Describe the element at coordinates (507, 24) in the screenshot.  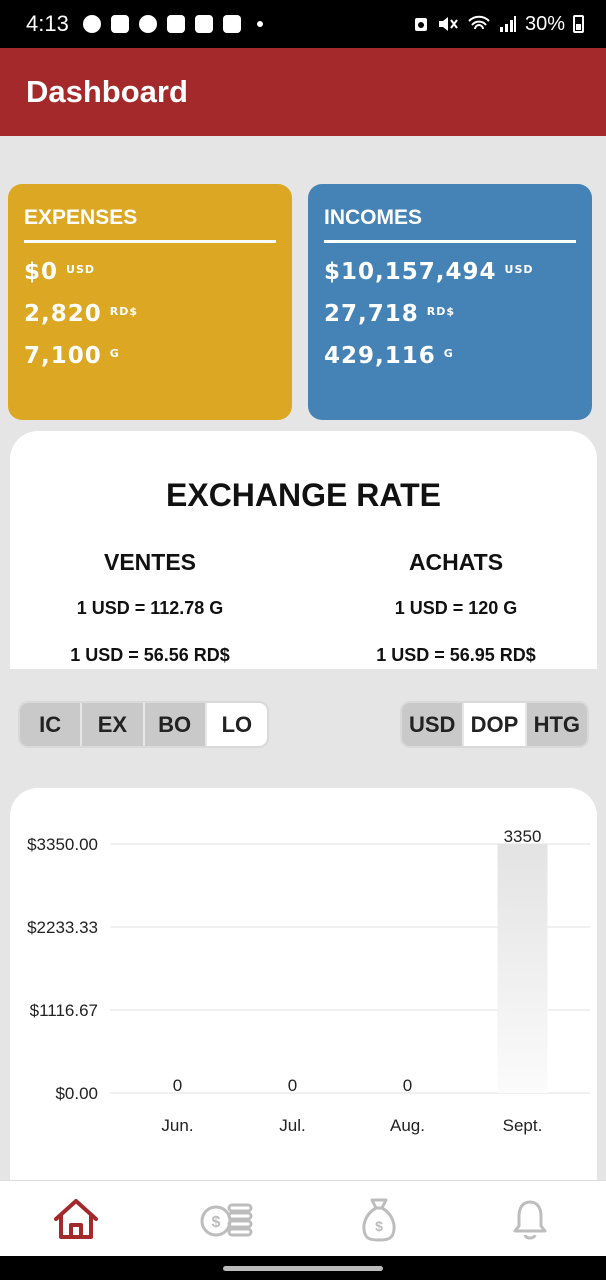
I see `signal-icon` at that location.